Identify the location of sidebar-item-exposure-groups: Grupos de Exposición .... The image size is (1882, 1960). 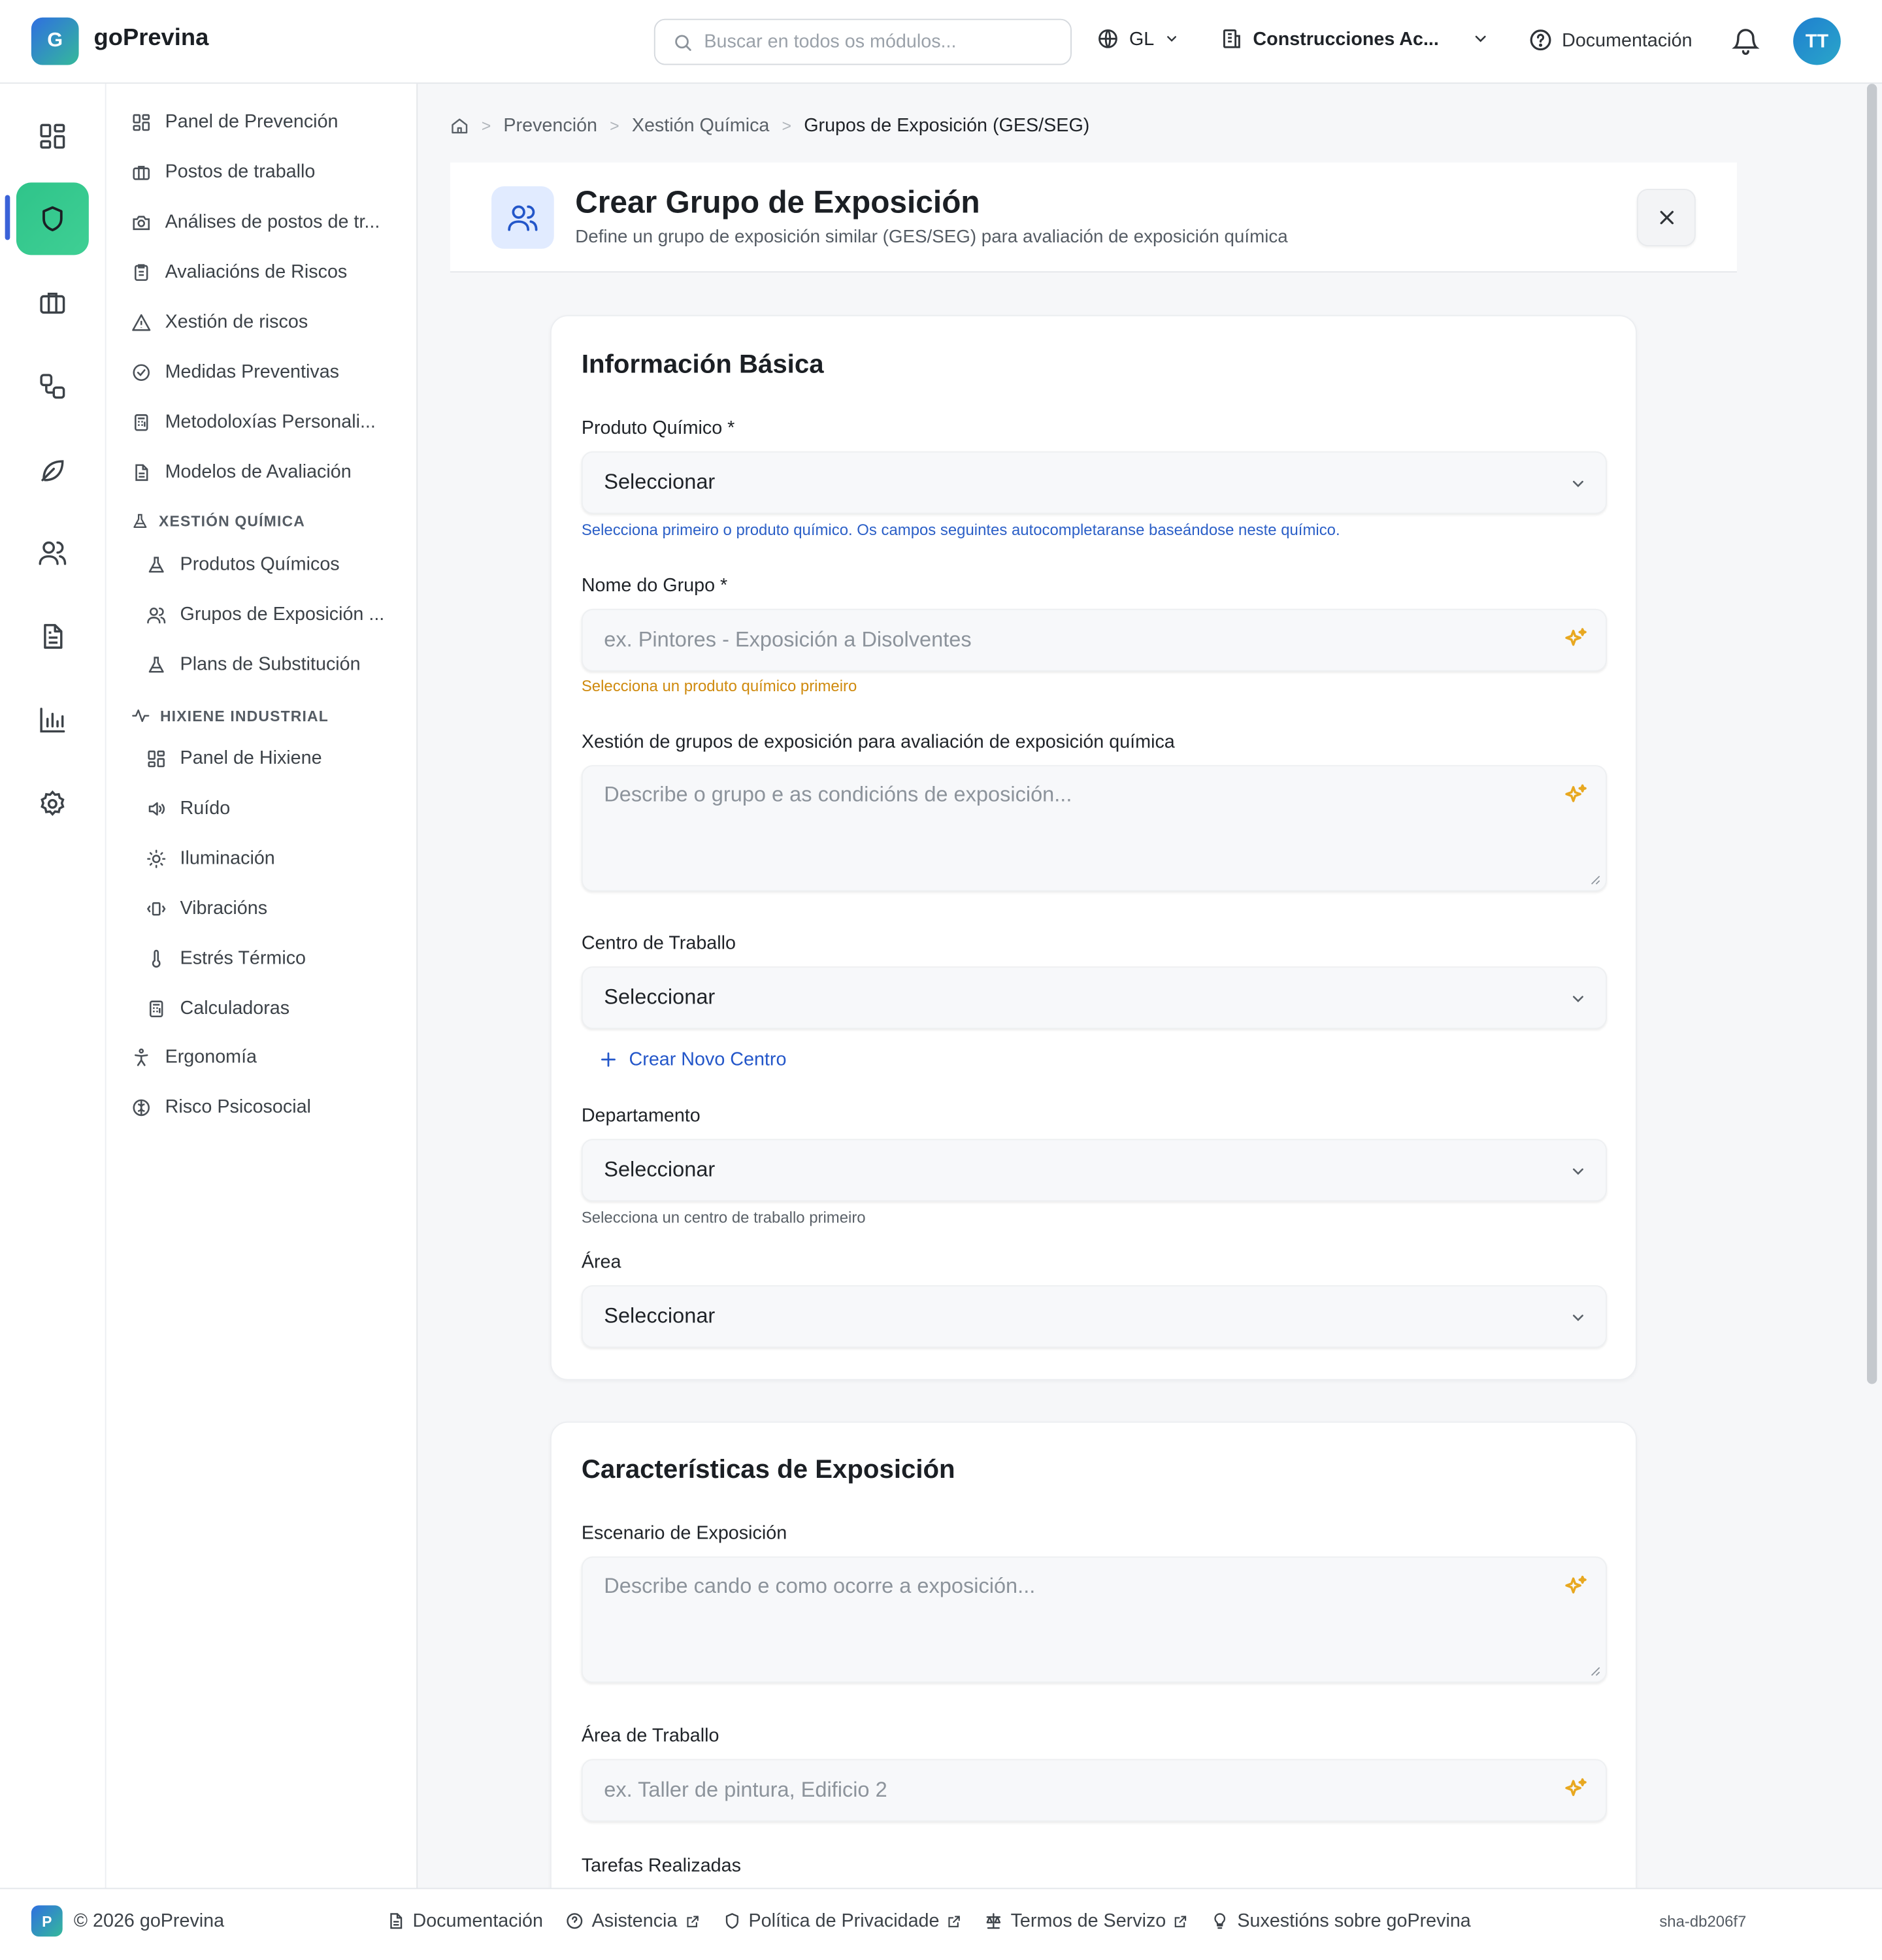
(265, 614).